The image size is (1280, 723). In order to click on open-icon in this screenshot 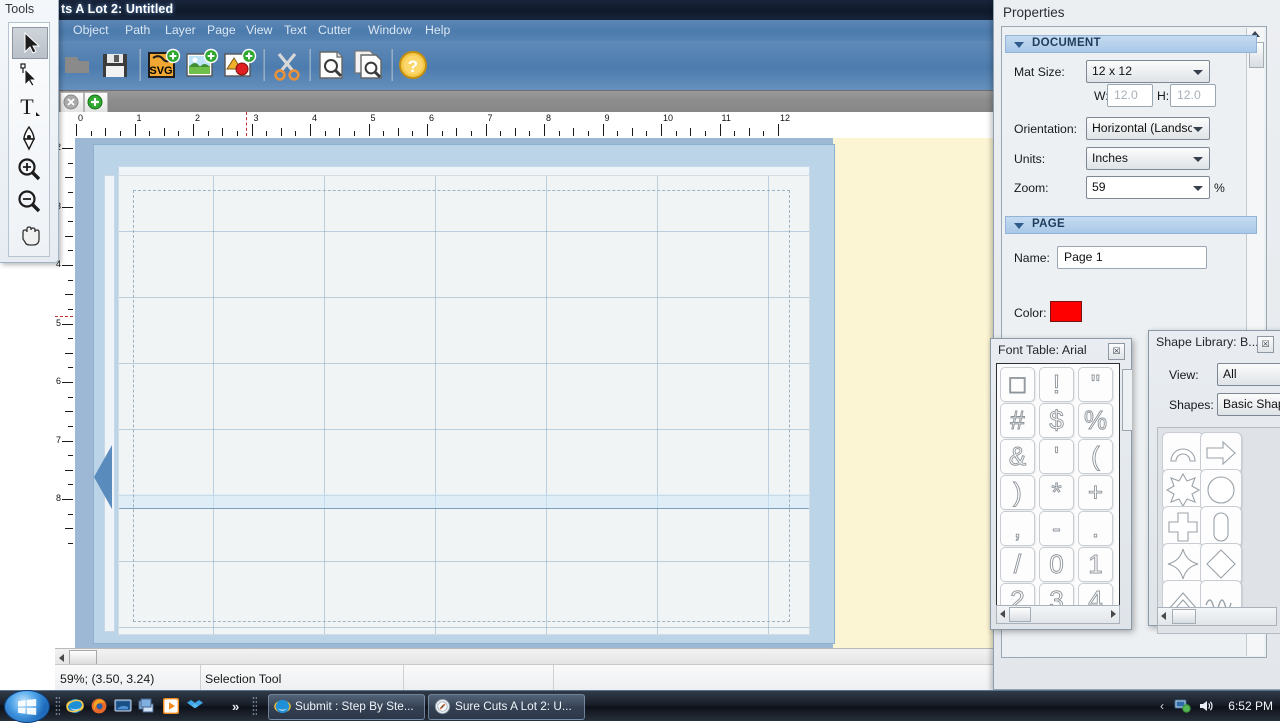, I will do `click(77, 65)`.